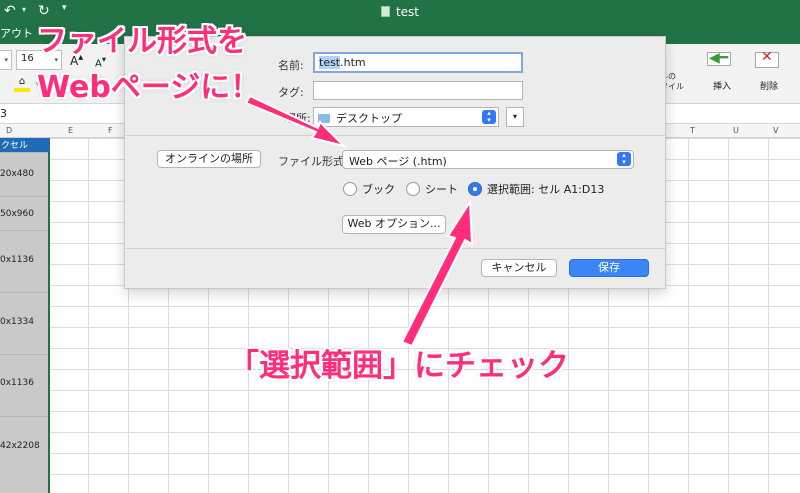 The height and width of the screenshot is (493, 800). I want to click on annotation-callout-format-line2: Webページに！, so click(149, 87).